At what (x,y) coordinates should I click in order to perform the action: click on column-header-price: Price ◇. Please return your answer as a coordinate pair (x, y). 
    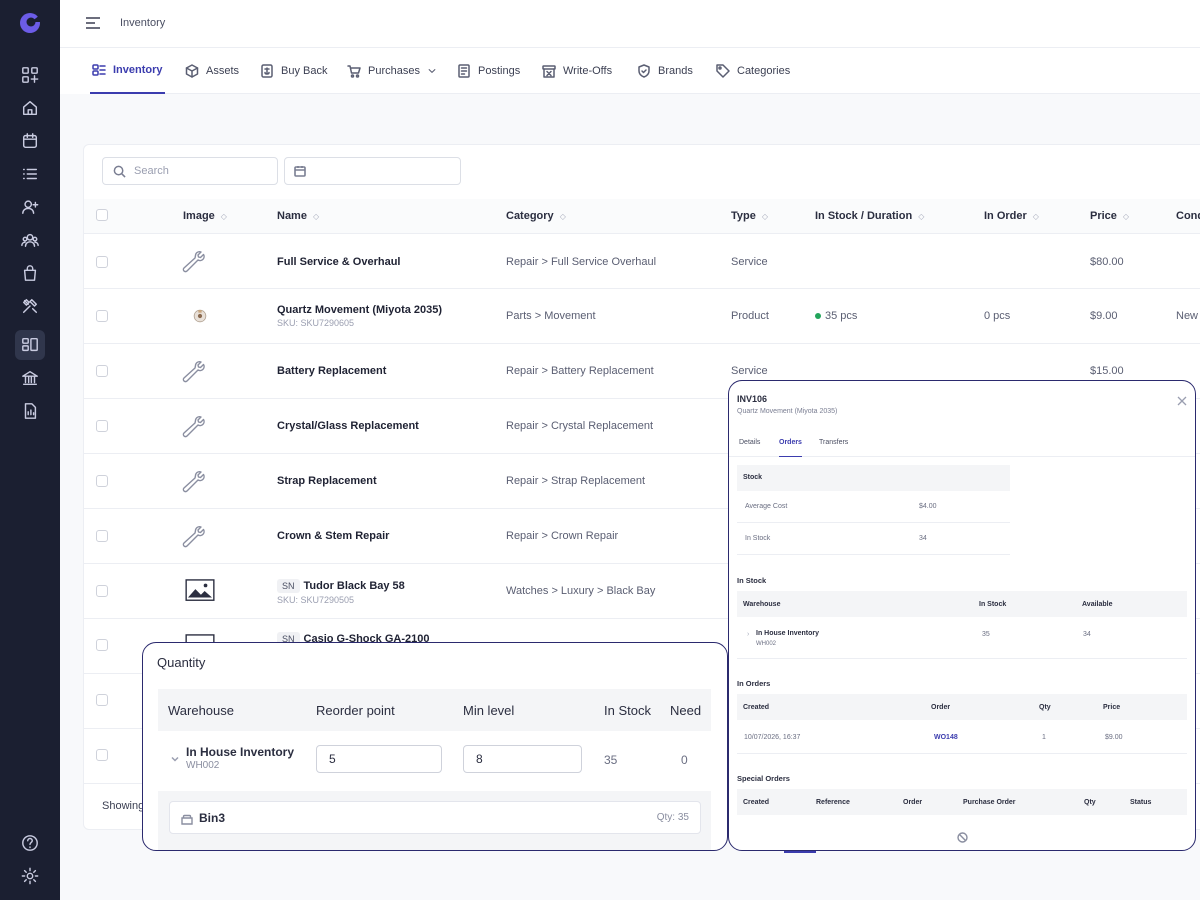
    Looking at the image, I should click on (1109, 216).